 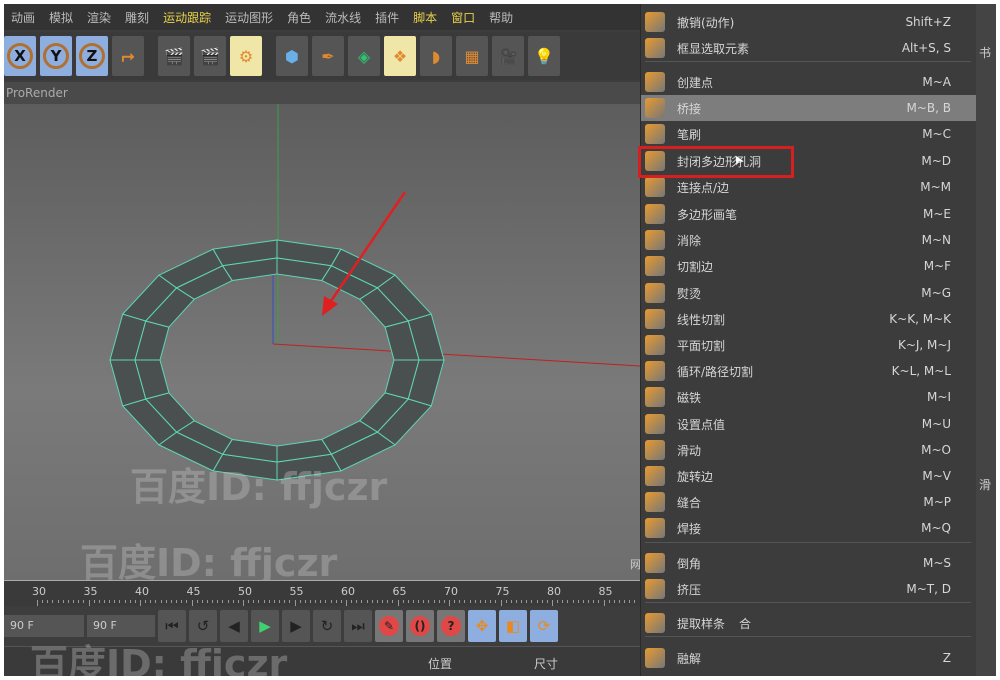 What do you see at coordinates (809, 82) in the screenshot?
I see `menu-item-create-point: 创建点 M~A` at bounding box center [809, 82].